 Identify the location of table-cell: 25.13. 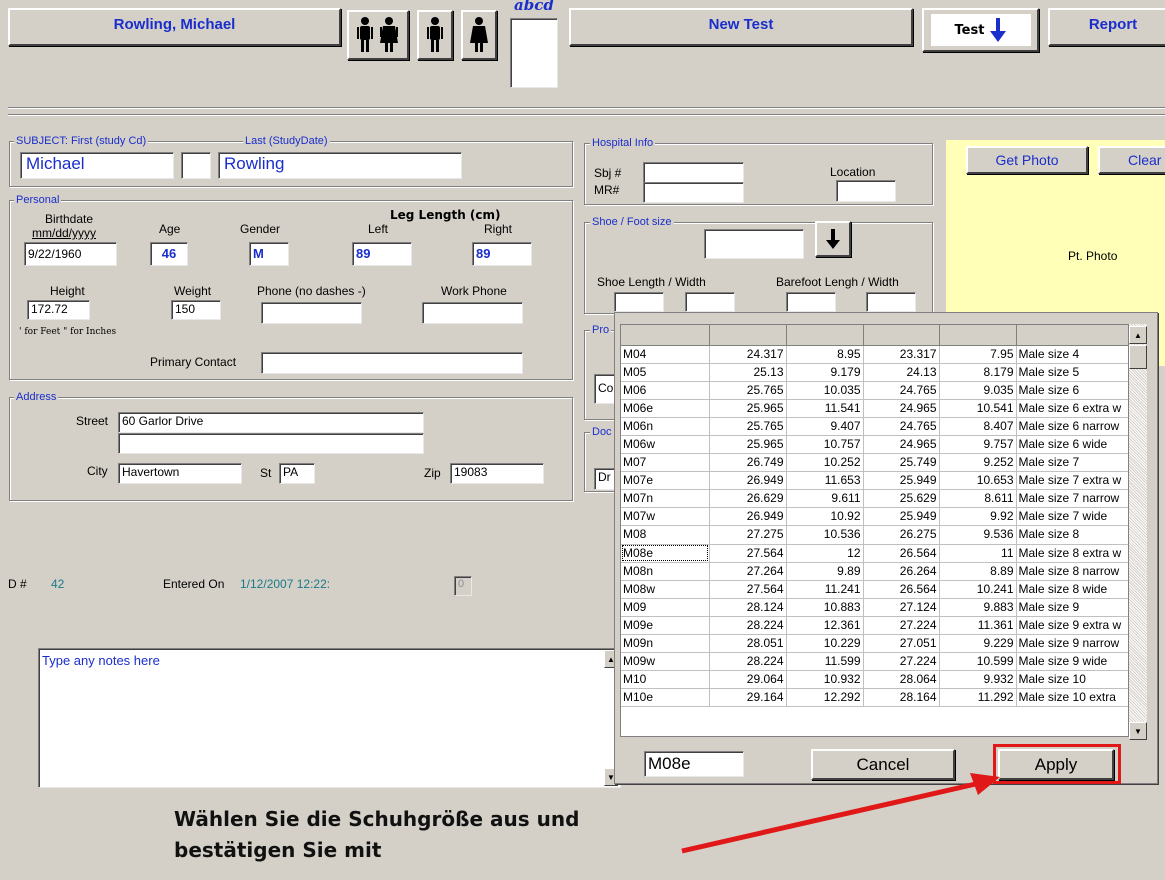
(748, 372).